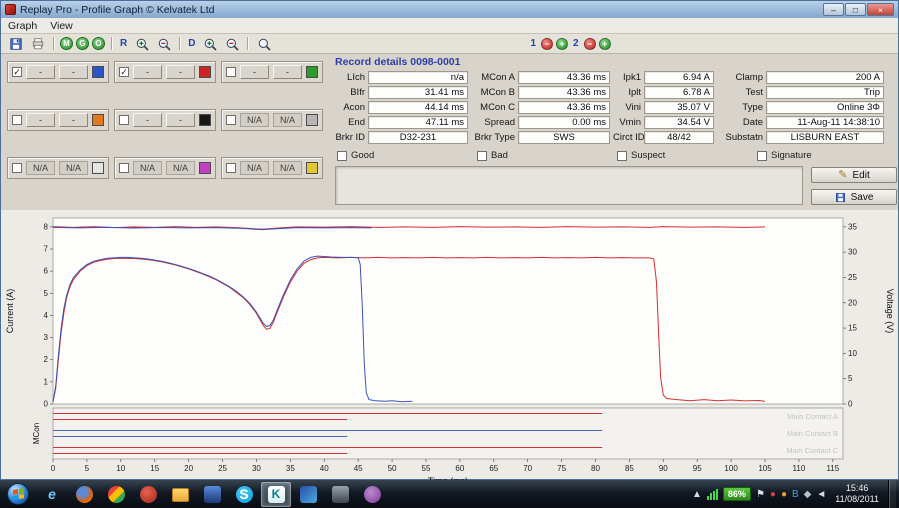  I want to click on channel-1-button-1: -, so click(40, 72).